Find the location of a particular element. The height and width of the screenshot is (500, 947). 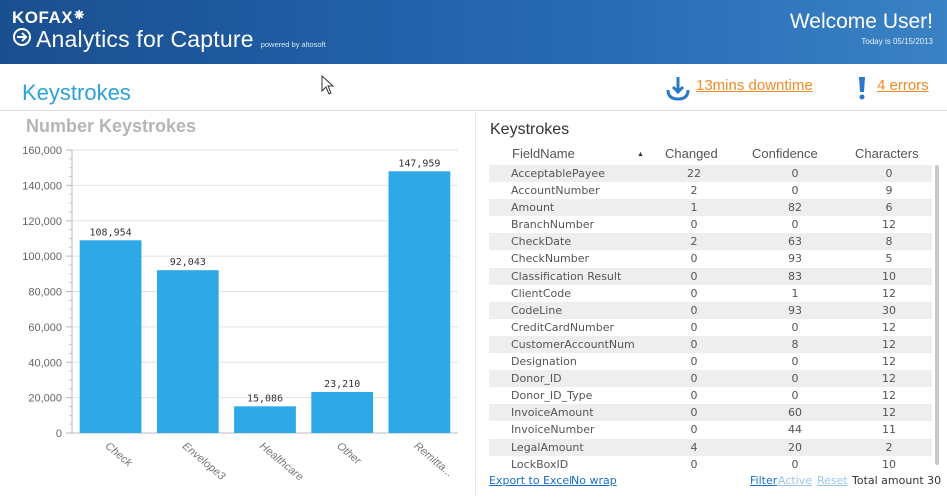

y-tick-label: 80,000 is located at coordinates (45, 293).